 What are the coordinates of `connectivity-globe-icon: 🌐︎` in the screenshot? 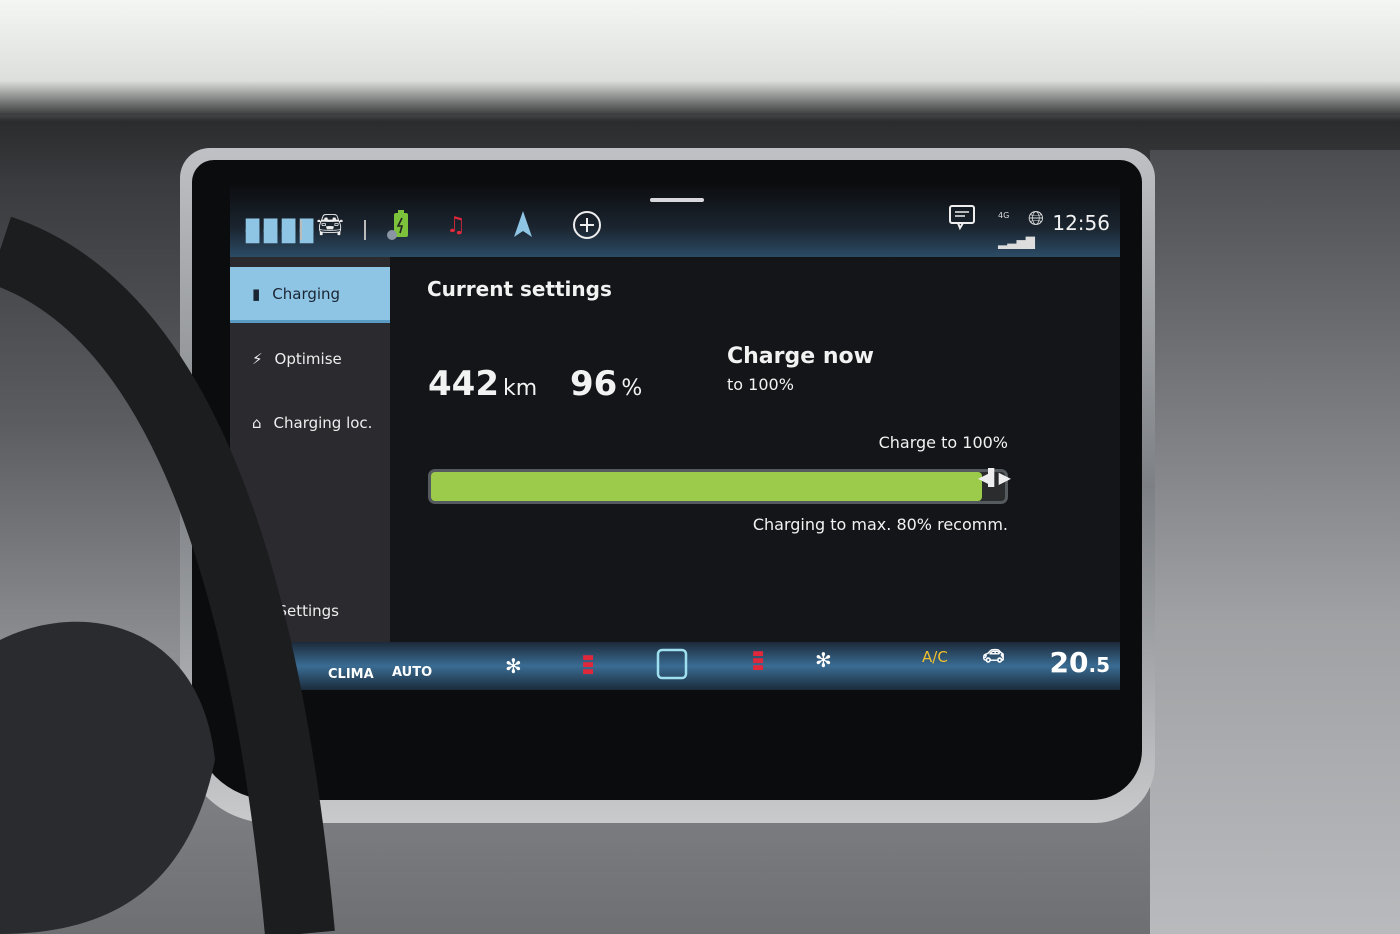 It's located at (1036, 218).